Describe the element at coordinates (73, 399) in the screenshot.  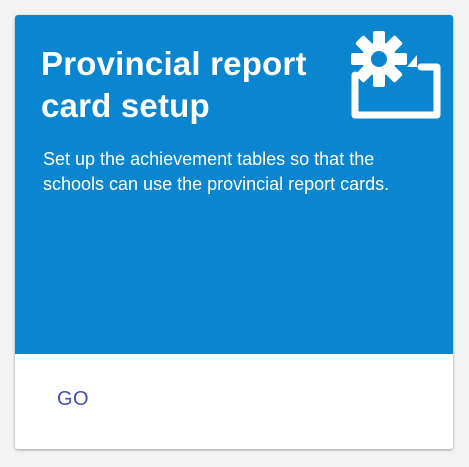
I see `go-button: GO` at that location.